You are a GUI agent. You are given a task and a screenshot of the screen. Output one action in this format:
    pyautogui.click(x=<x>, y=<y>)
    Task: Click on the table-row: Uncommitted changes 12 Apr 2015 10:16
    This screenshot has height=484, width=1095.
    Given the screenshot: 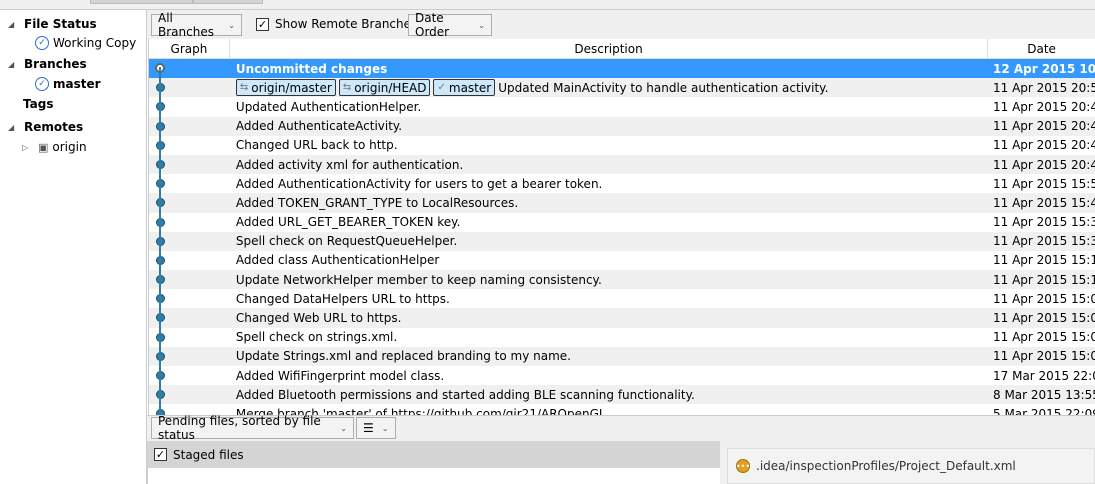 What is the action you would take?
    pyautogui.click(x=622, y=69)
    